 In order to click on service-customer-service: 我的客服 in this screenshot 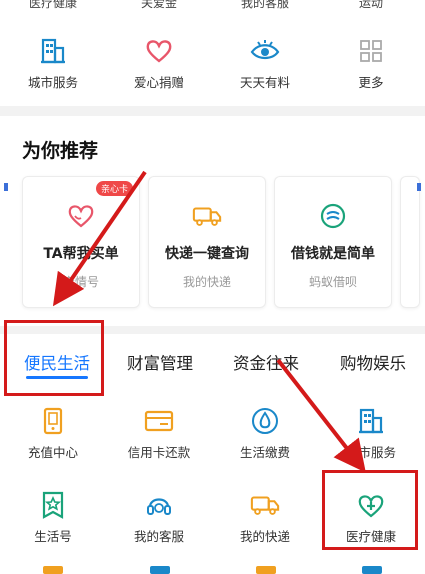, I will do `click(159, 517)`.